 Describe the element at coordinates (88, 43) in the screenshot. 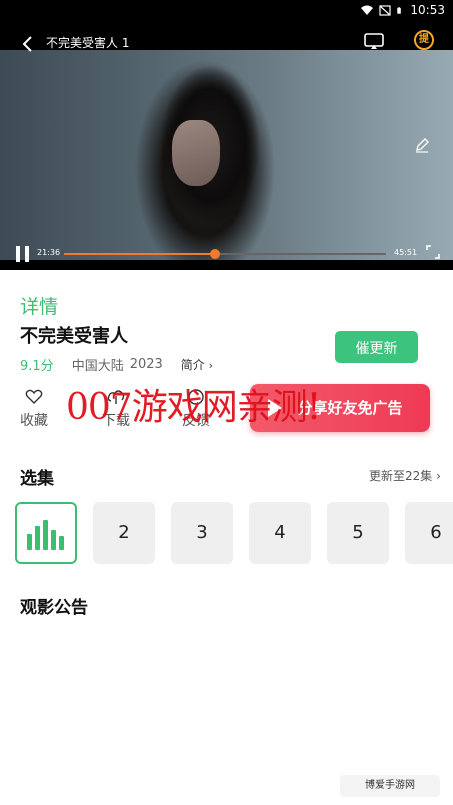

I see `episode-title: 不完美受害人 1` at that location.